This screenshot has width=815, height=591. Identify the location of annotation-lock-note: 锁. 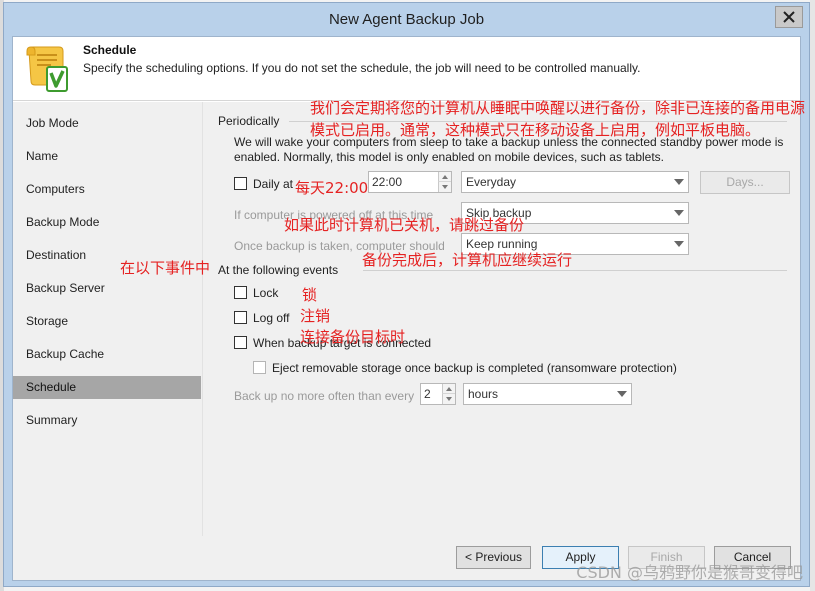
(310, 295).